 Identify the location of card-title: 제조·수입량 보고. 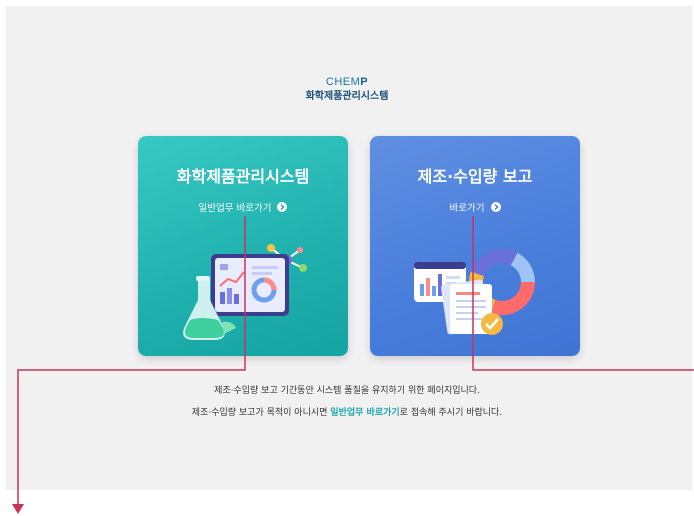
(475, 176).